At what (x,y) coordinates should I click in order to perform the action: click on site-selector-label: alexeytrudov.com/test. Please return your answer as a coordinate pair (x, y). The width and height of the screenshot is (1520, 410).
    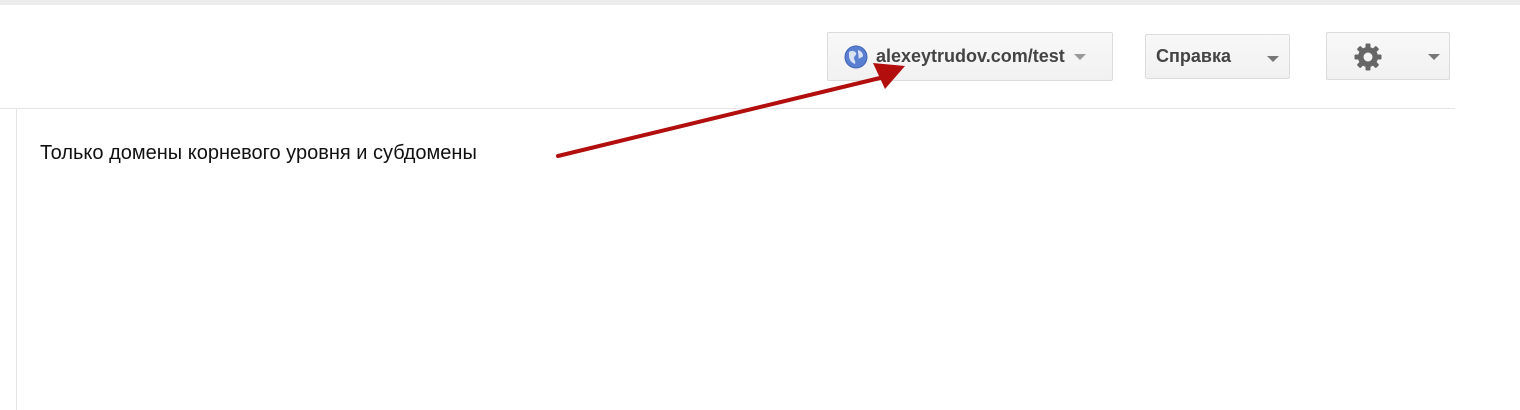
    Looking at the image, I should click on (970, 56).